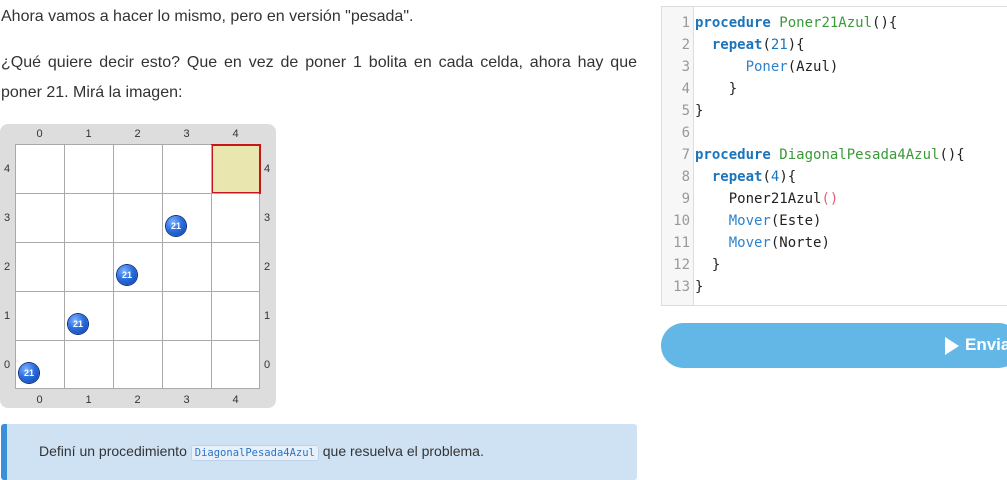 The image size is (1007, 480). Describe the element at coordinates (254, 453) in the screenshot. I see `instruction-procedure-name: DiagonalPesada4Azul` at that location.